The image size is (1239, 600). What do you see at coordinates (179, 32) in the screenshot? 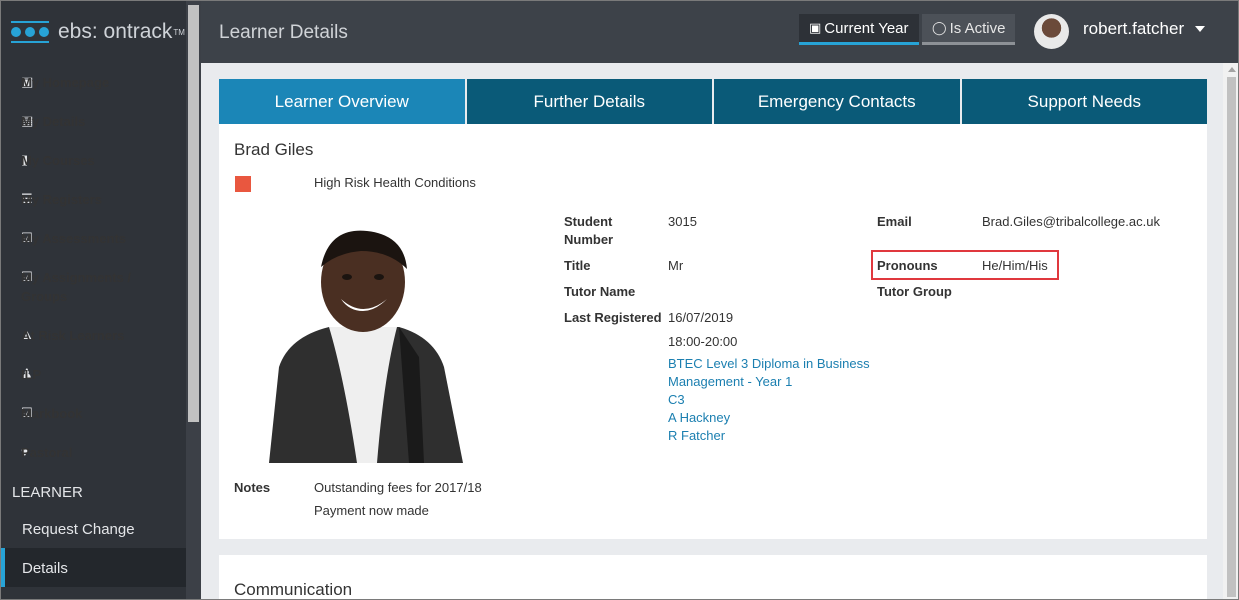
I see `trademark: TM` at bounding box center [179, 32].